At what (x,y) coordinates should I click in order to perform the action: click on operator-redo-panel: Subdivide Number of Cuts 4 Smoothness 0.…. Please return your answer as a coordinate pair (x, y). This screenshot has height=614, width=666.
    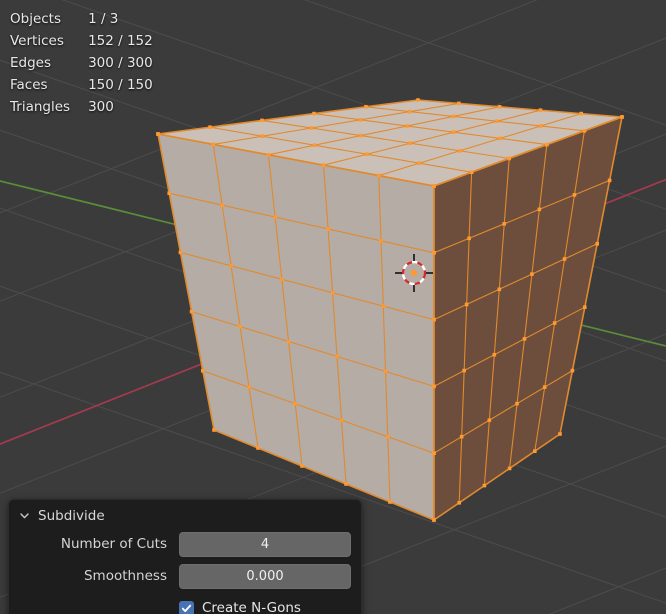
    Looking at the image, I should click on (185, 556).